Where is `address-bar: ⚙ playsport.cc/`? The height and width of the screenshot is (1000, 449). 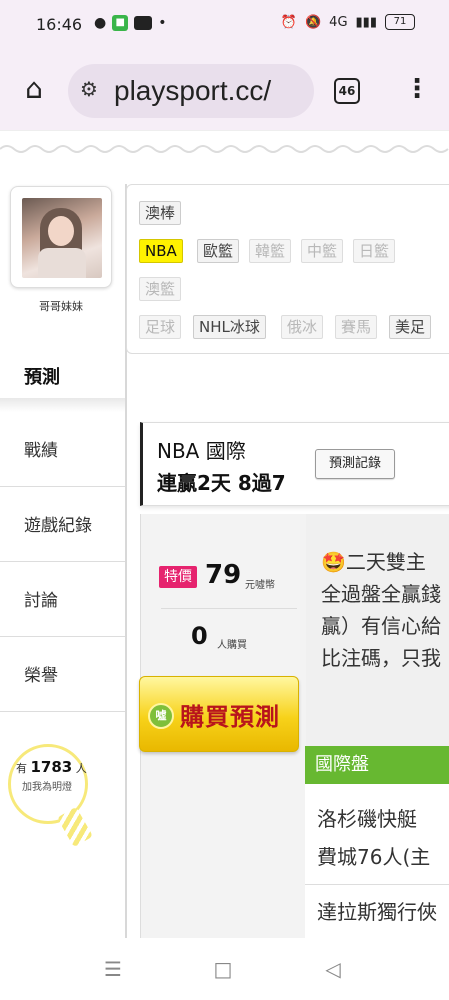 address-bar: ⚙ playsport.cc/ is located at coordinates (191, 91).